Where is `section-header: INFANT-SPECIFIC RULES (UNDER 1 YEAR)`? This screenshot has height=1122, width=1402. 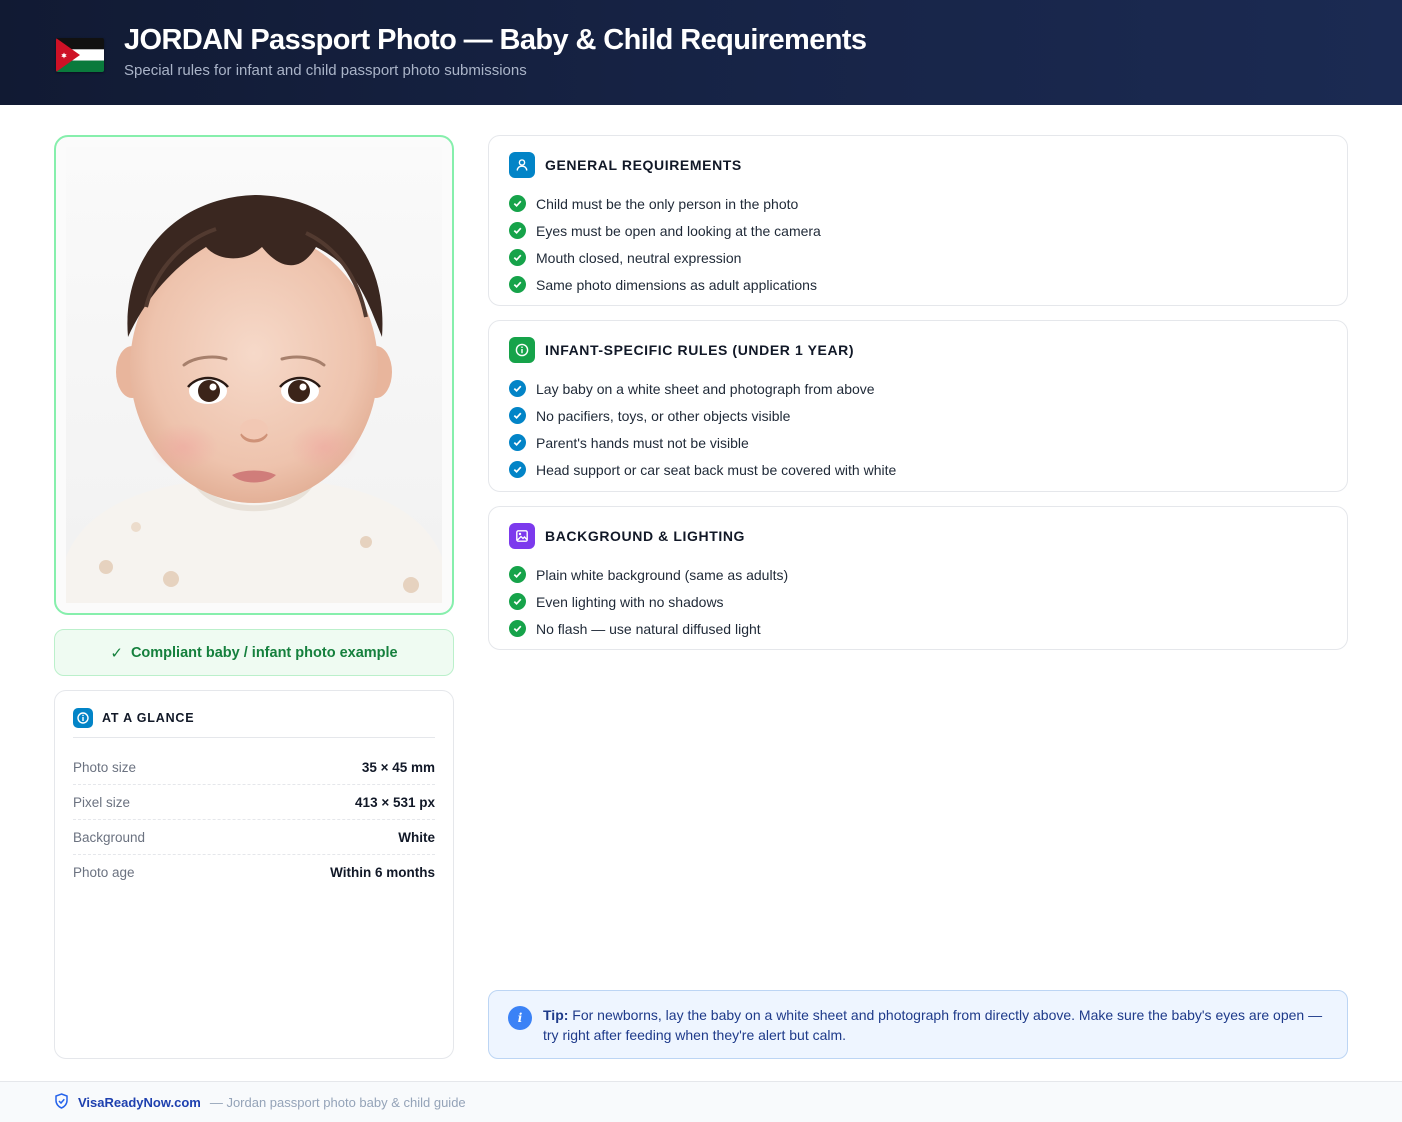
section-header: INFANT-SPECIFIC RULES (UNDER 1 YEAR) is located at coordinates (681, 350).